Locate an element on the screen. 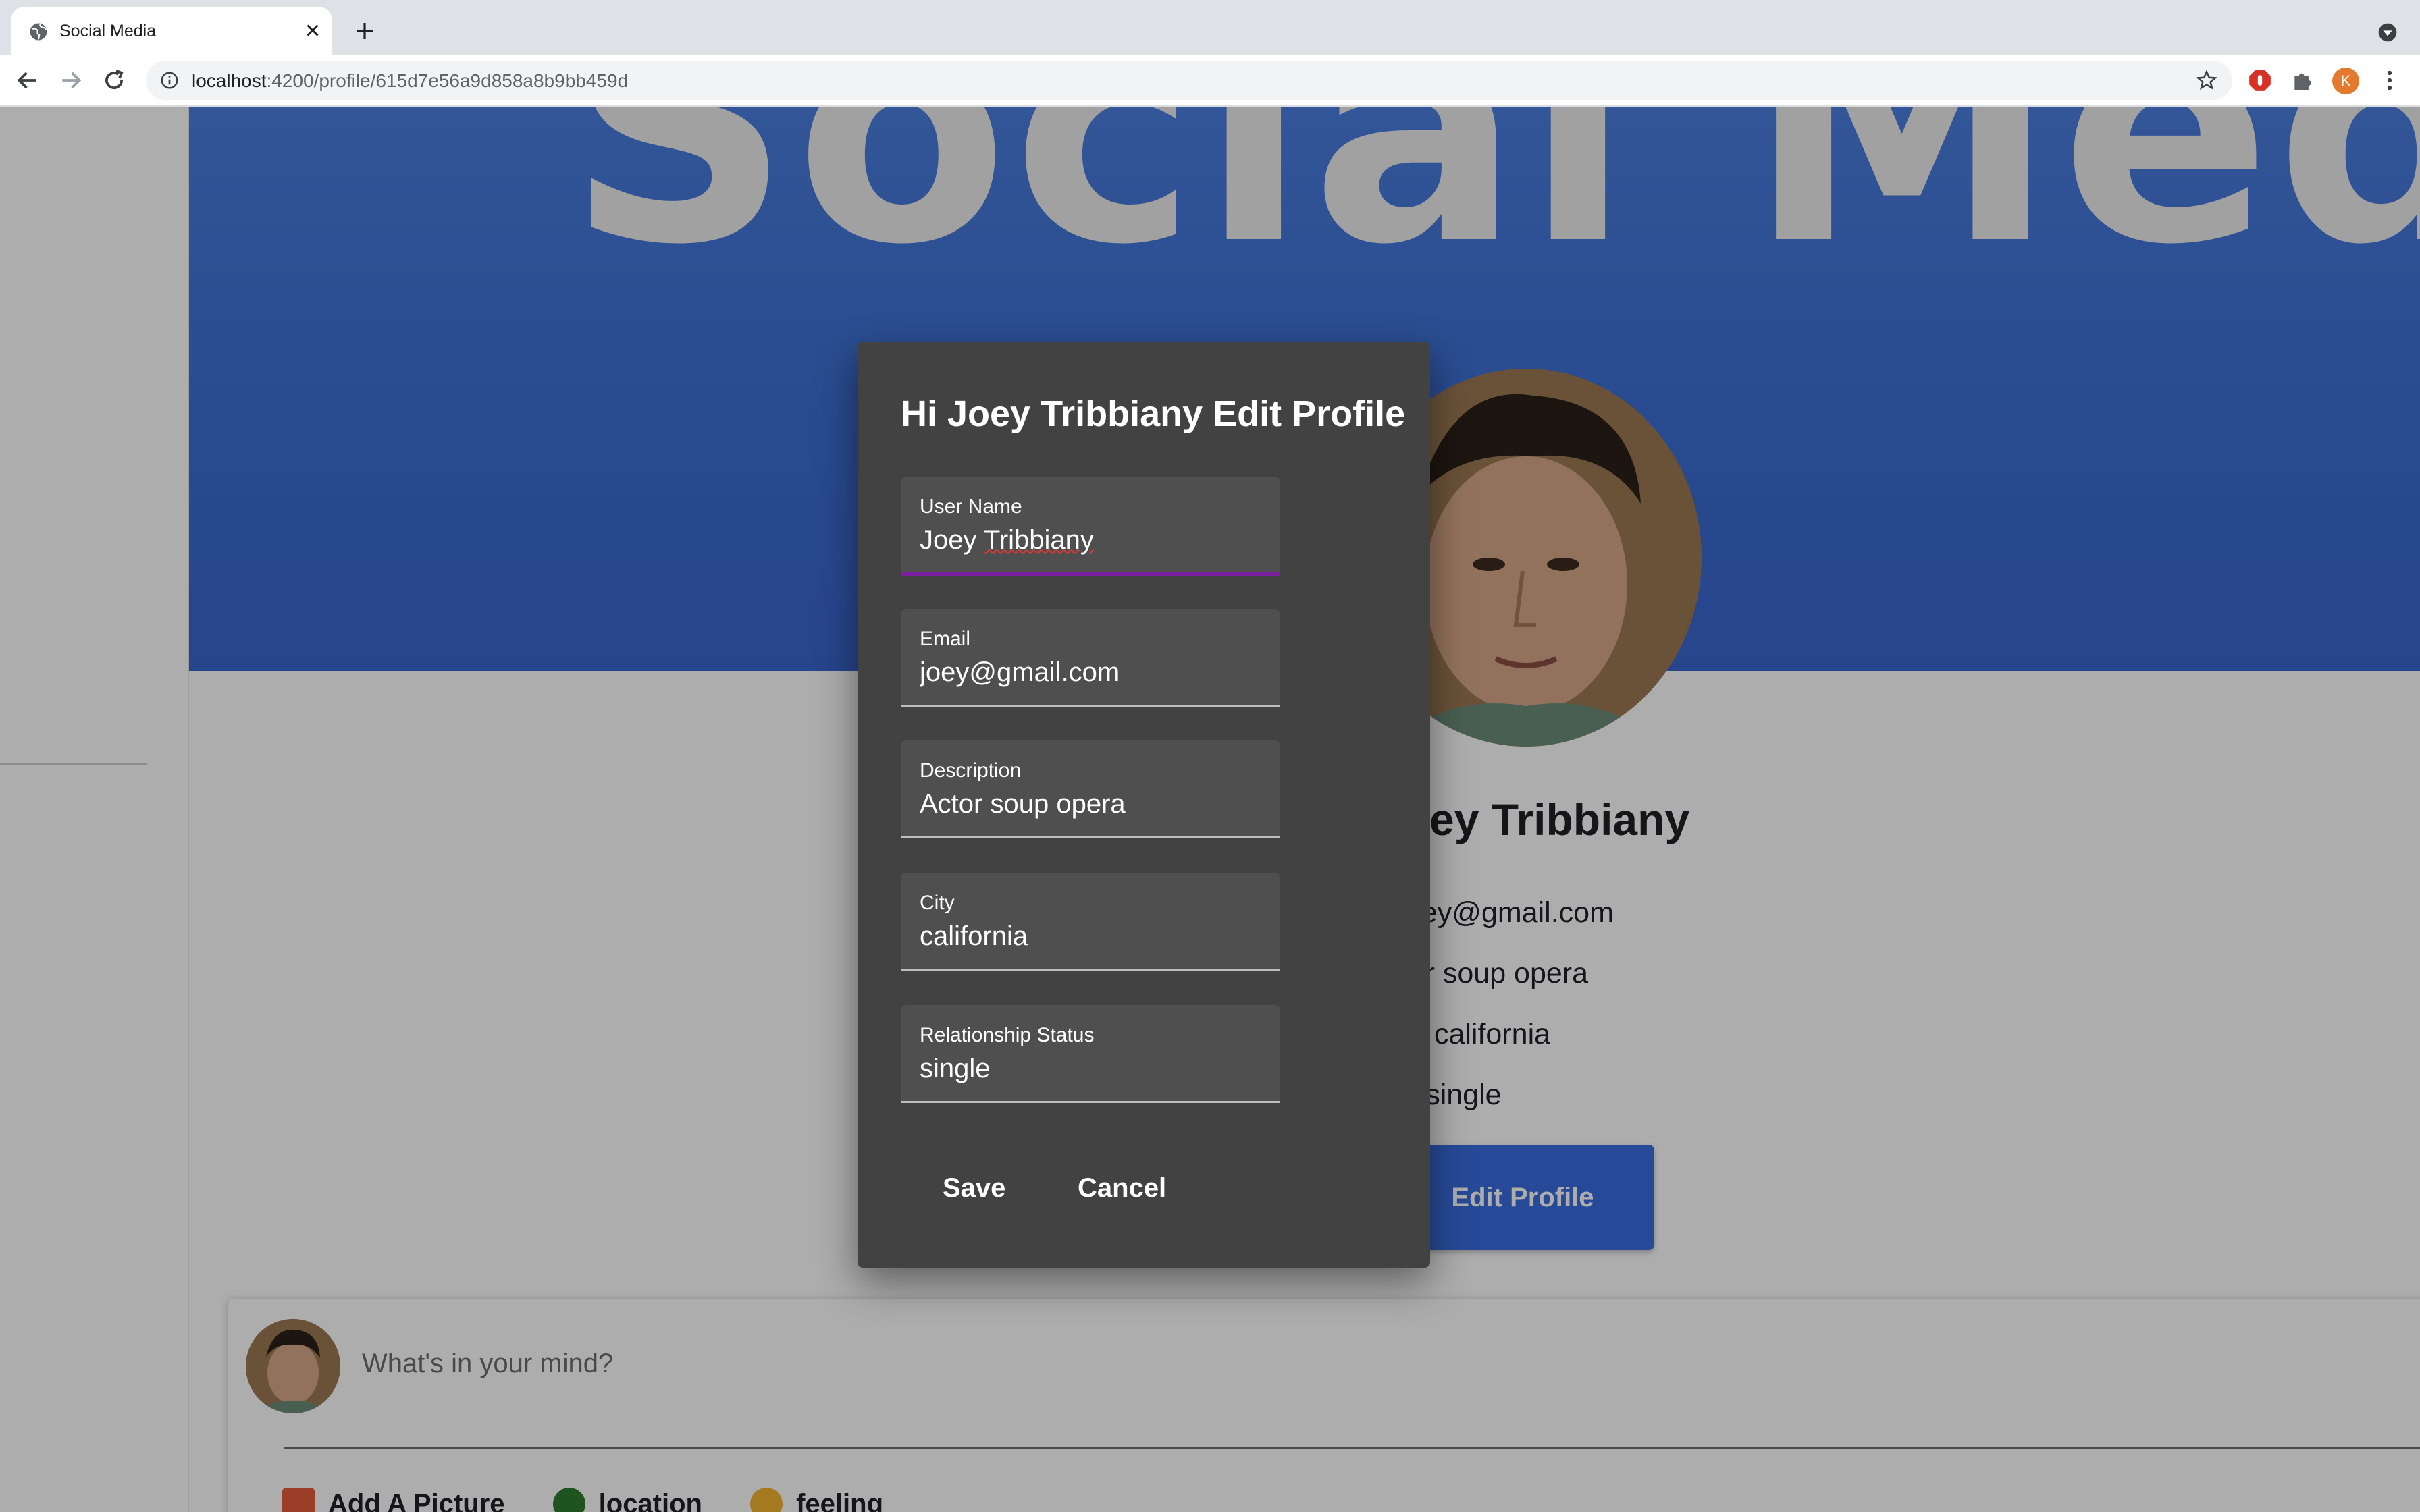 The image size is (2420, 1512). username-label: User Name is located at coordinates (971, 506).